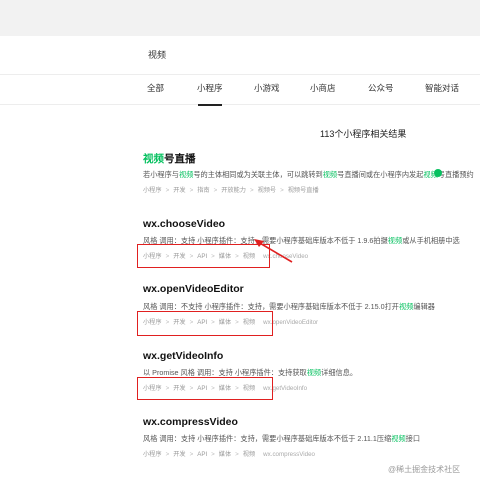  I want to click on desc-text: 号直播预约, so click(455, 174).